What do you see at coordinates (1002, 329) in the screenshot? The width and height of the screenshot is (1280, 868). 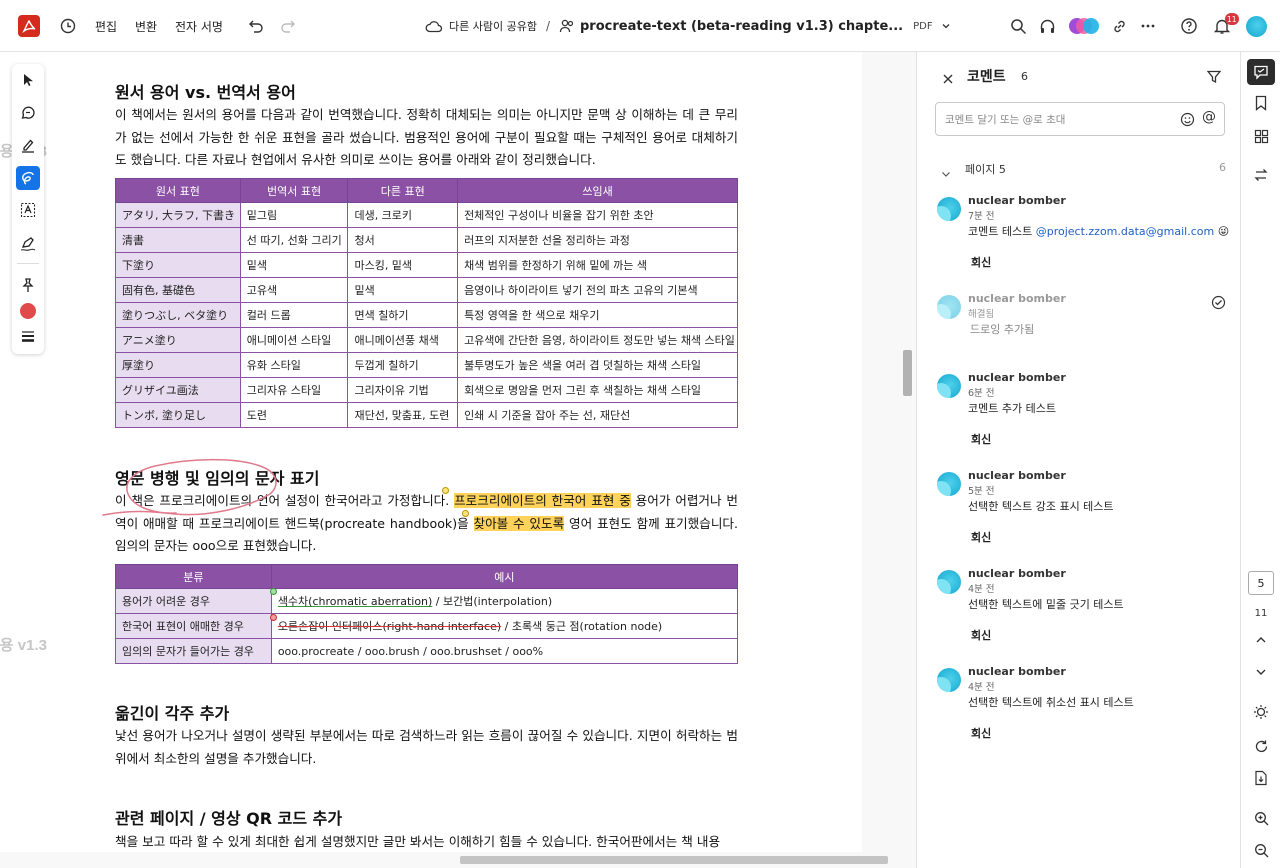 I see `comment-text: 드로잉 추가됨` at bounding box center [1002, 329].